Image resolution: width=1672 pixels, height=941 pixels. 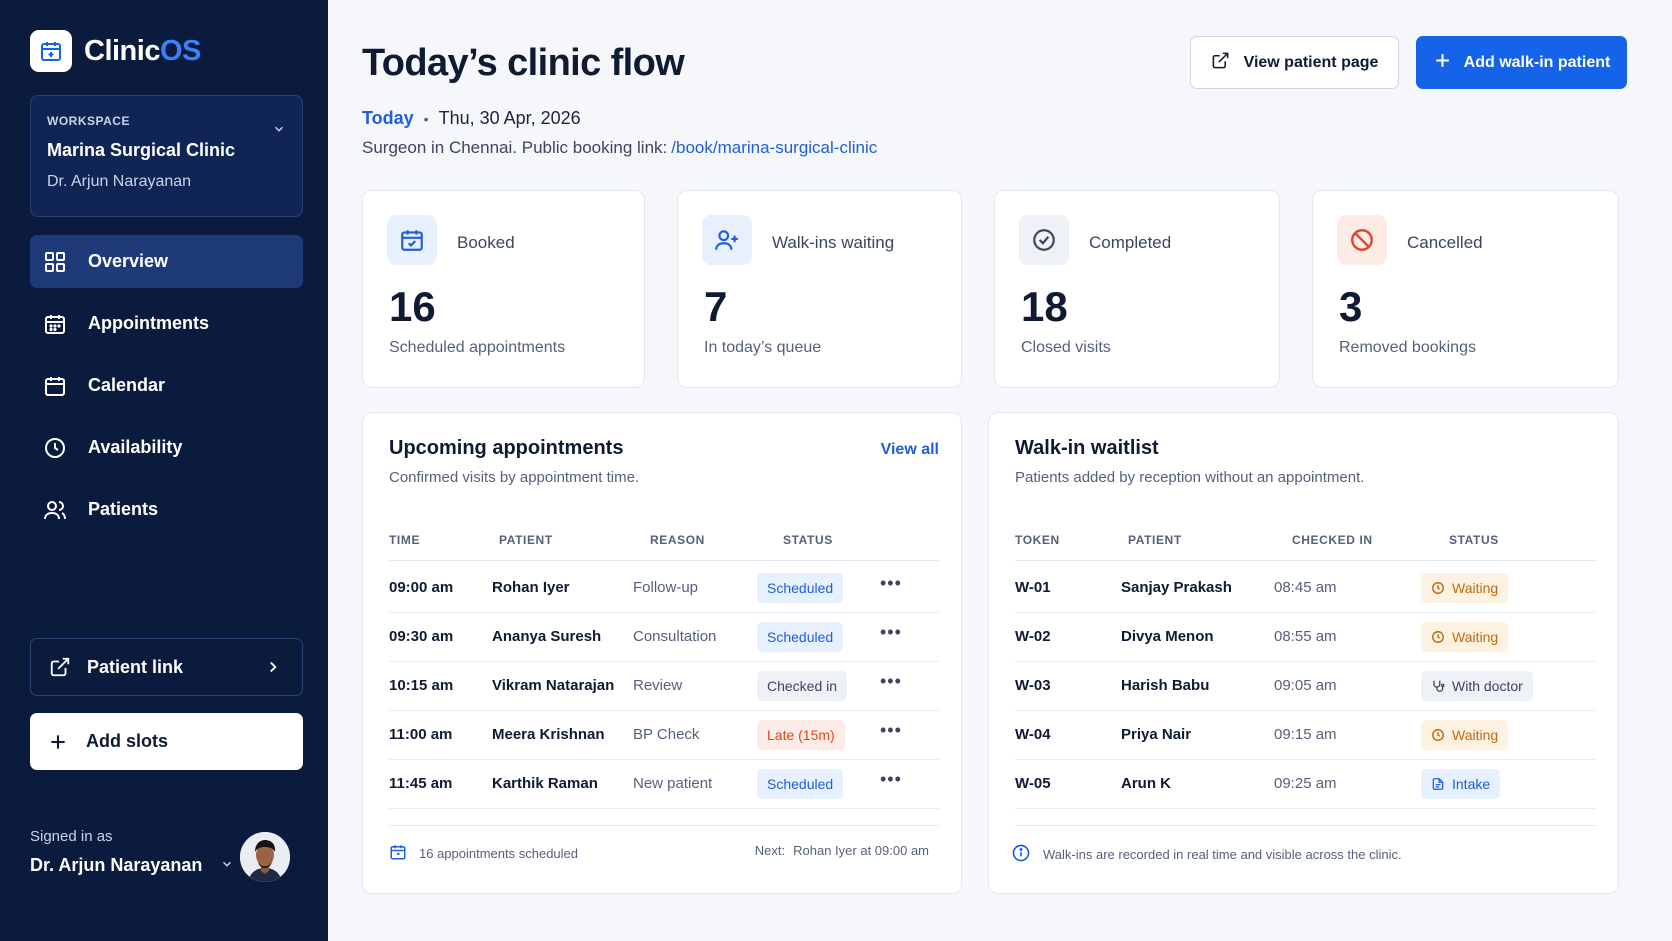 I want to click on table-row: W-05 Arun K 09:25 am Intake, so click(x=1305, y=783).